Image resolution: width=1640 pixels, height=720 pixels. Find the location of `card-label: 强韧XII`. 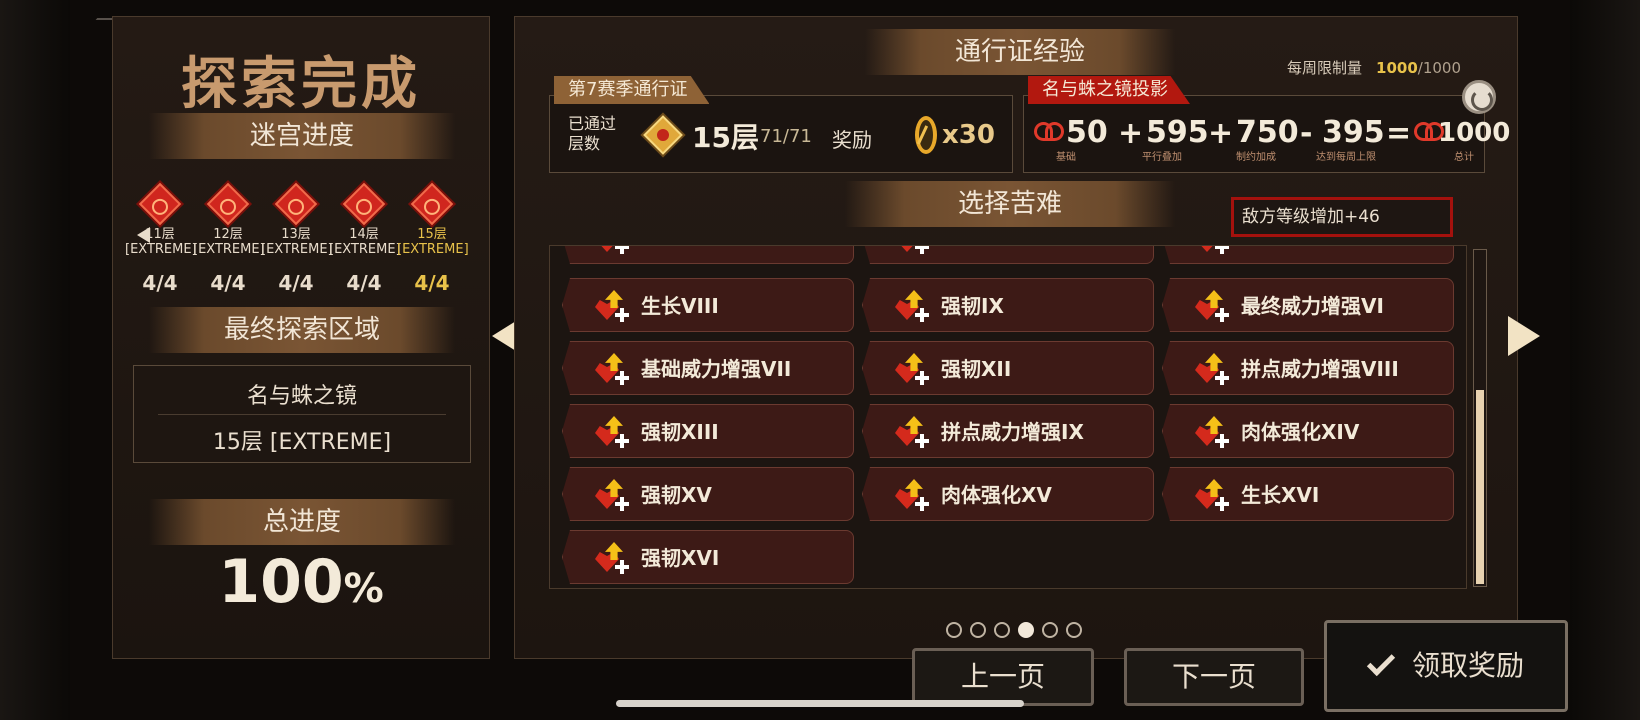

card-label: 强韧XII is located at coordinates (976, 369).